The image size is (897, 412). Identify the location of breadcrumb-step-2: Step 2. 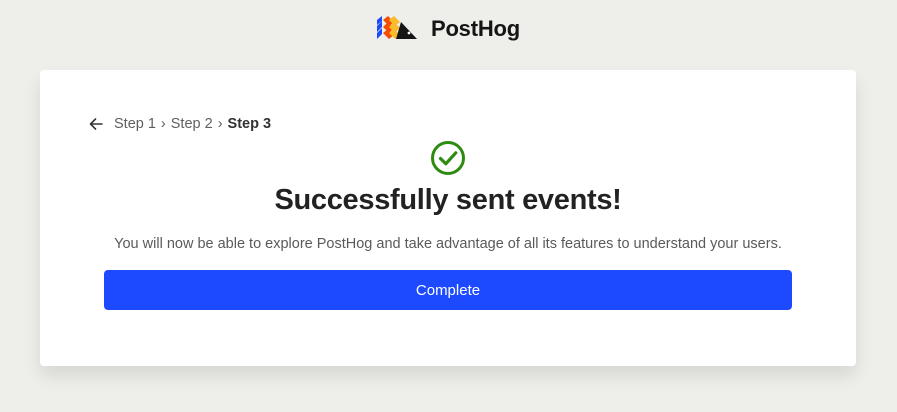
(192, 124).